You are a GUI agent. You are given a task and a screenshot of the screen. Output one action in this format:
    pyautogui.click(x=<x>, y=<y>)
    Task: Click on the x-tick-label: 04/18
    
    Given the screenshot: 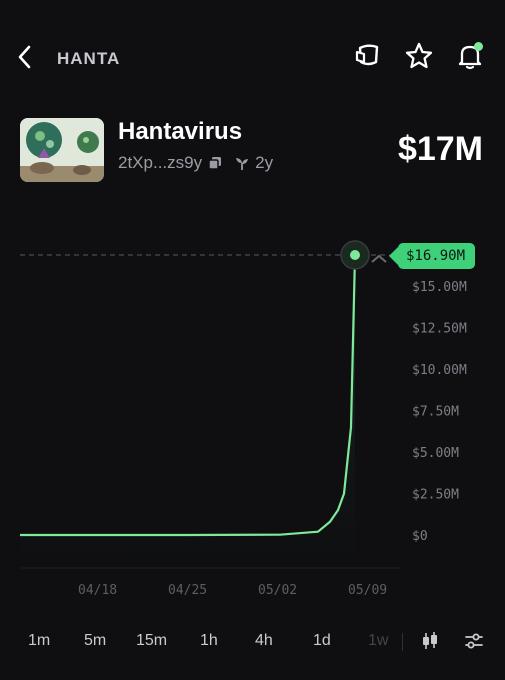 What is the action you would take?
    pyautogui.click(x=97, y=590)
    